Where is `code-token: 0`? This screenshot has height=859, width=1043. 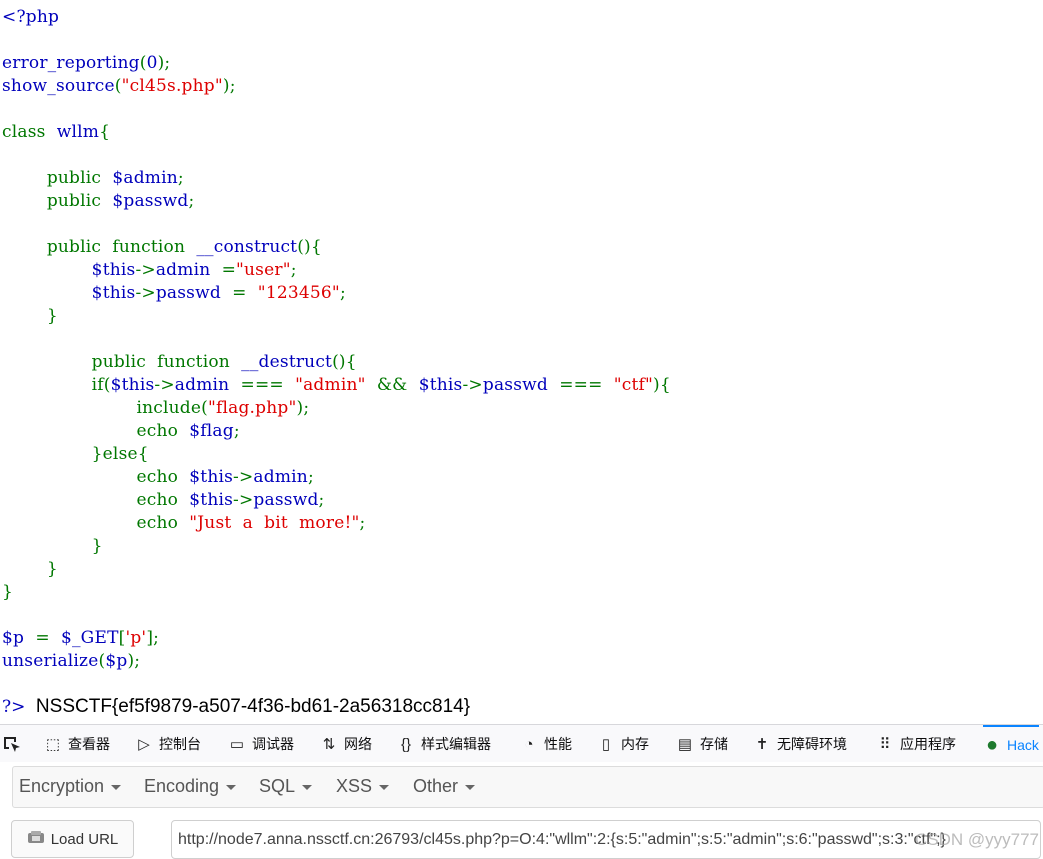 code-token: 0 is located at coordinates (152, 63).